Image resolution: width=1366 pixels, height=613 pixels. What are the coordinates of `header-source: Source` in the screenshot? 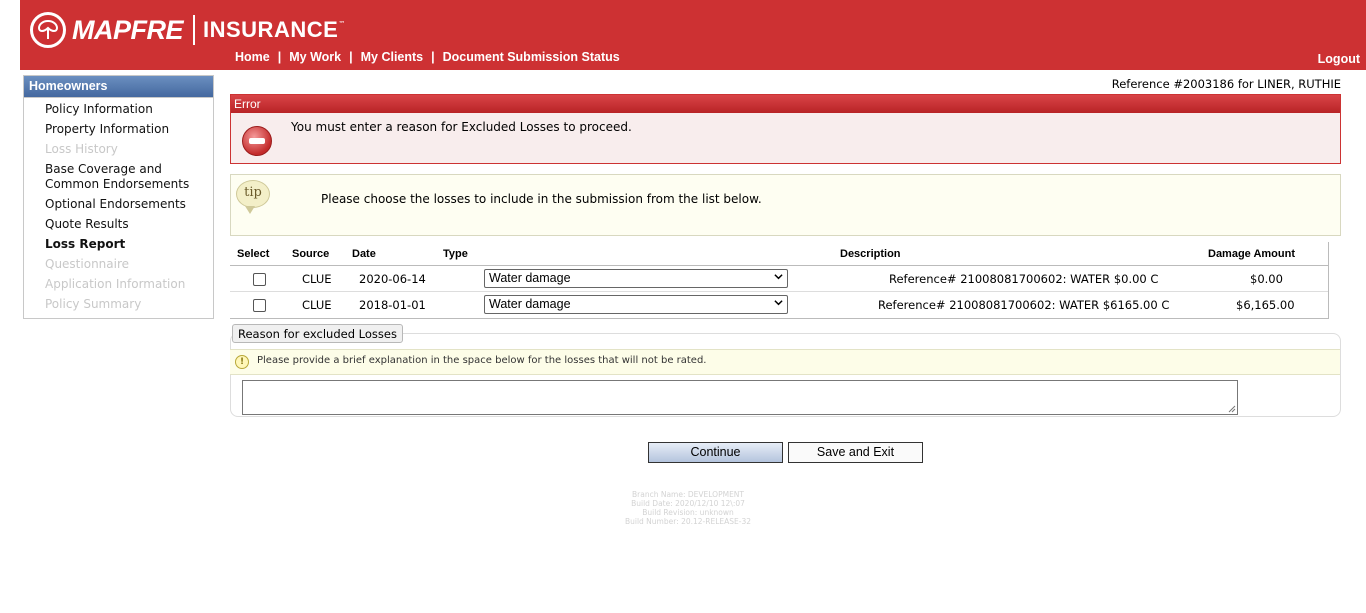 It's located at (311, 254).